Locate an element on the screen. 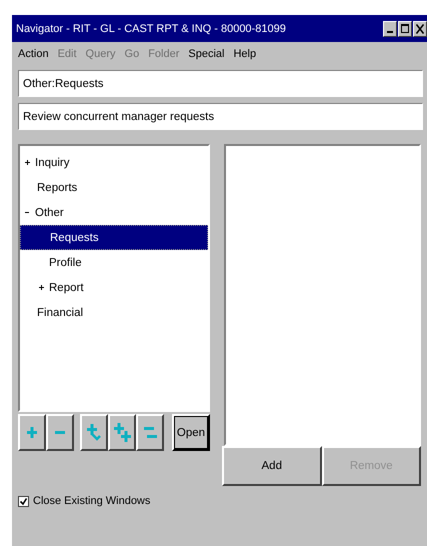  tree-item: Other is located at coordinates (114, 212).